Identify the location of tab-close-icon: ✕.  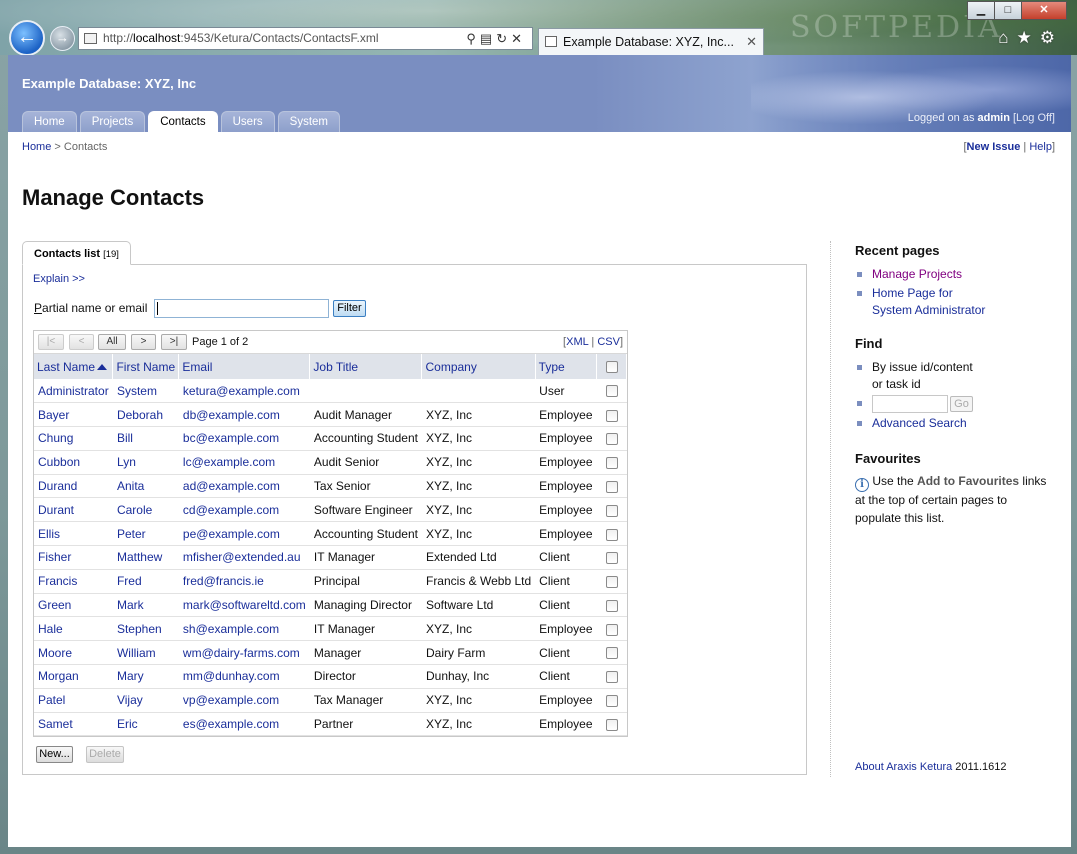
(751, 42).